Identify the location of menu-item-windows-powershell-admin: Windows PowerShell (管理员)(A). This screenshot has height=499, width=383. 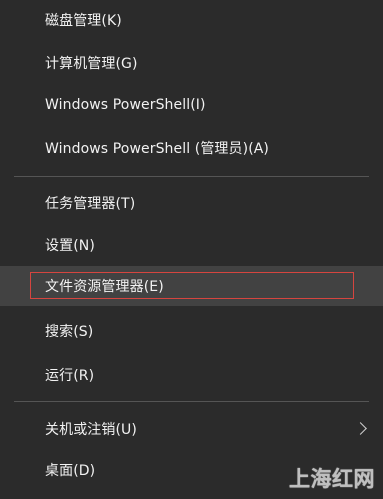
(191, 148).